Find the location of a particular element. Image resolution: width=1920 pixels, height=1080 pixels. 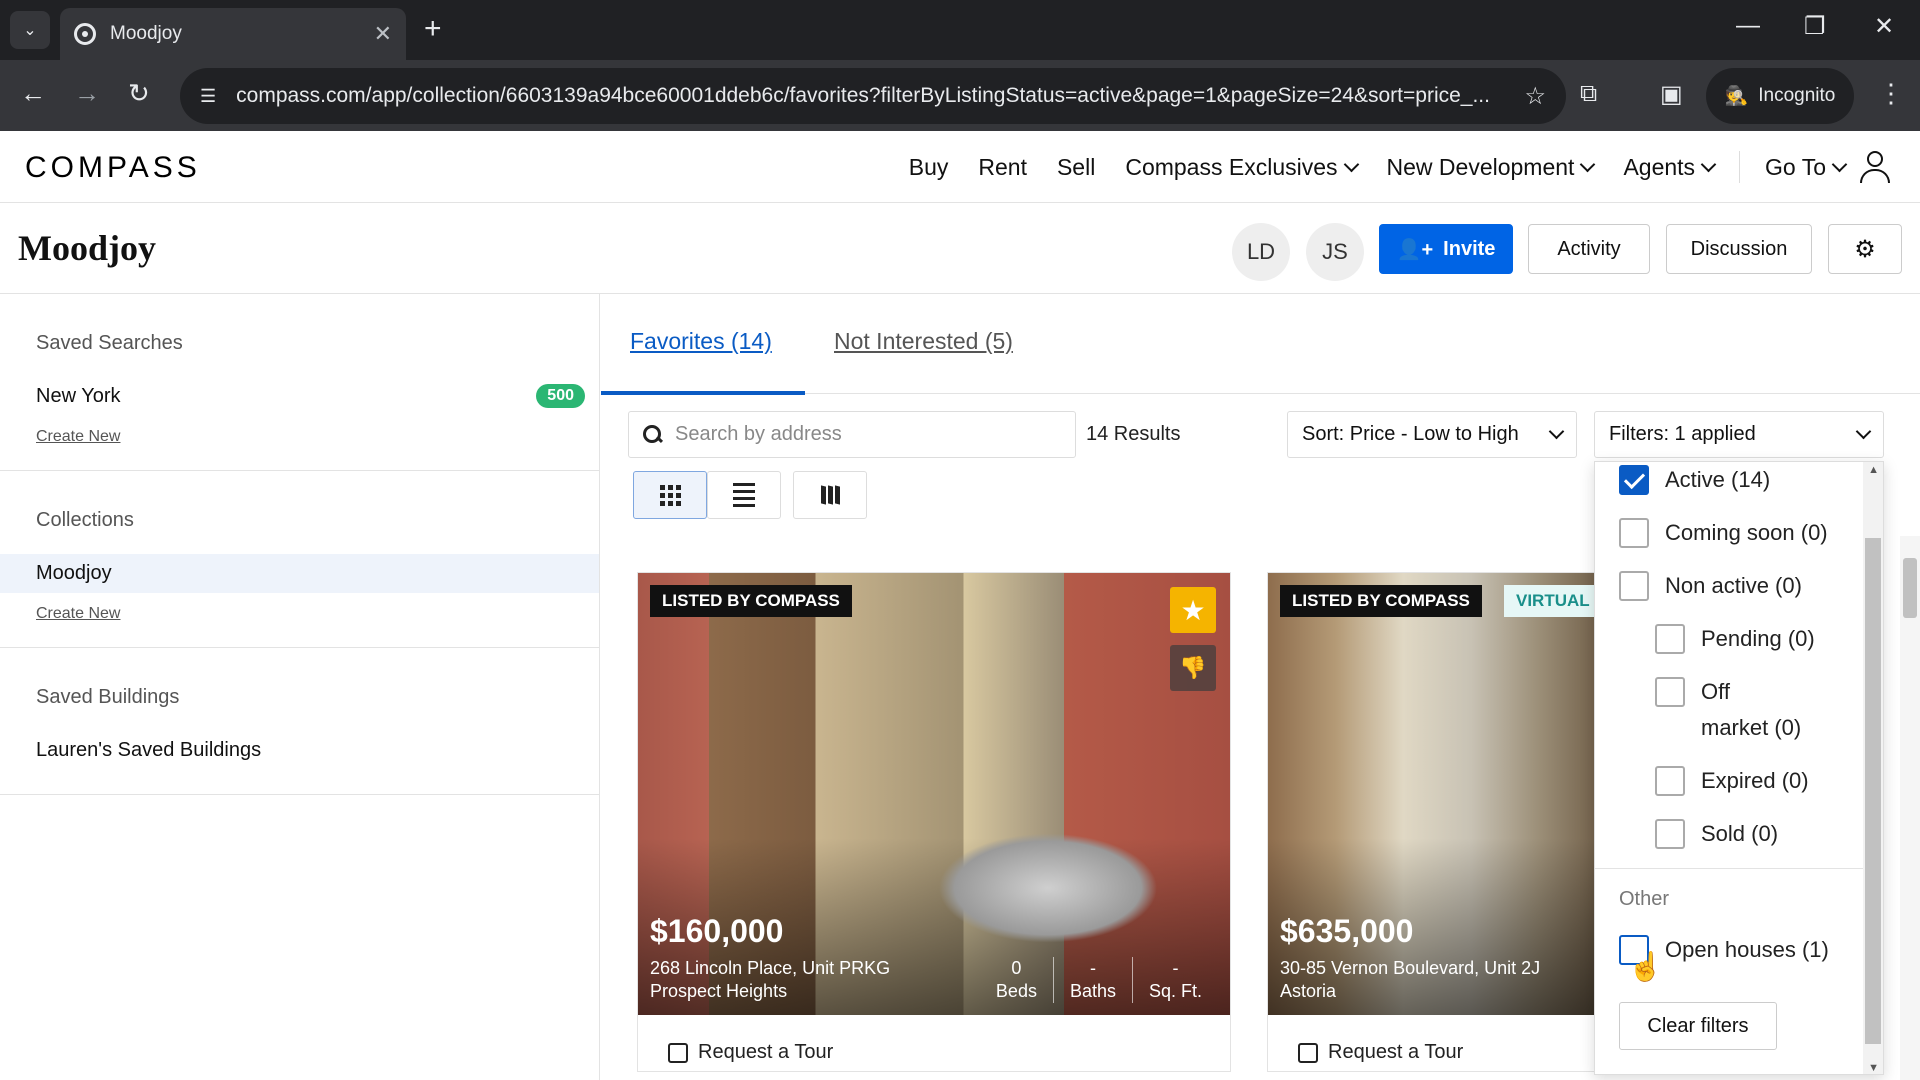

thumbs-down-icon: 👎 is located at coordinates (1193, 668).